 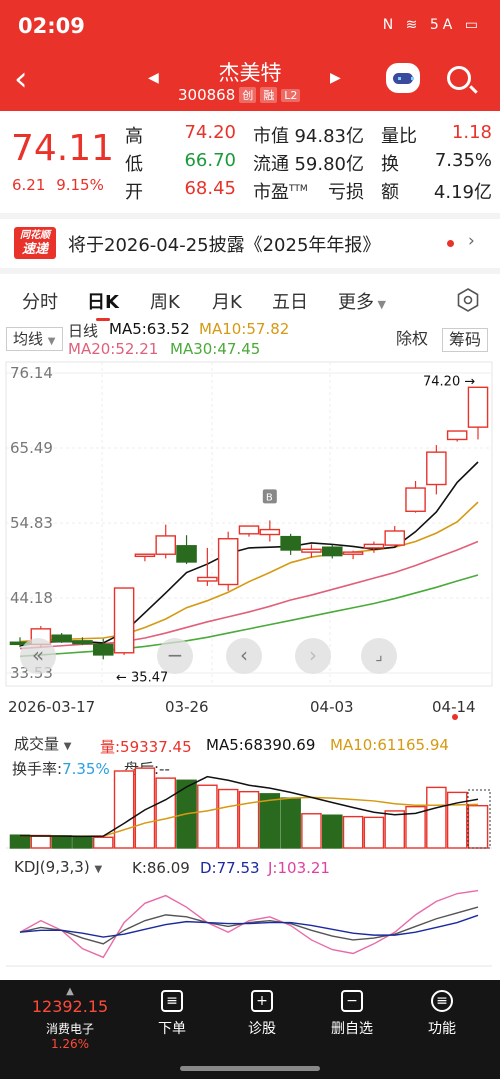 What do you see at coordinates (248, 95) in the screenshot?
I see `board-tag: 创` at bounding box center [248, 95].